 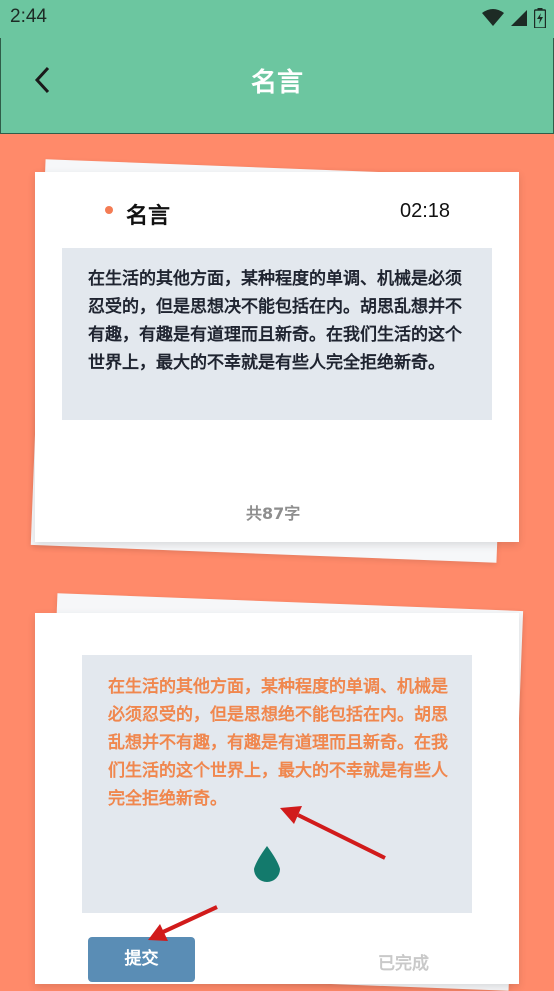 What do you see at coordinates (277, 19) in the screenshot?
I see `status-bar: 2:44` at bounding box center [277, 19].